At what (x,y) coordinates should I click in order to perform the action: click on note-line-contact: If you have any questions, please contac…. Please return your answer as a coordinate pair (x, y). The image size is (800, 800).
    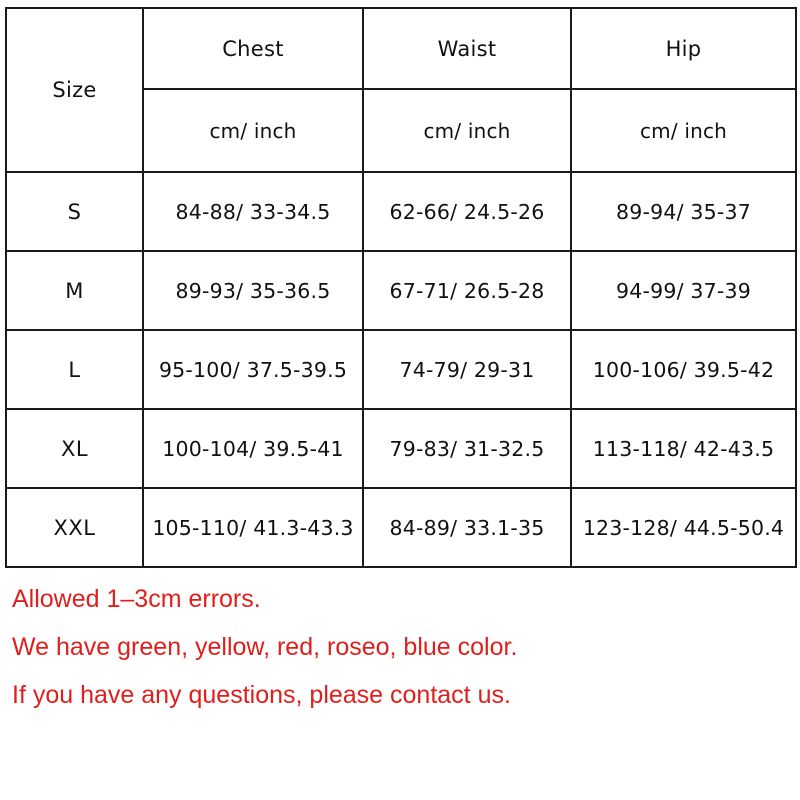
    Looking at the image, I should click on (261, 695).